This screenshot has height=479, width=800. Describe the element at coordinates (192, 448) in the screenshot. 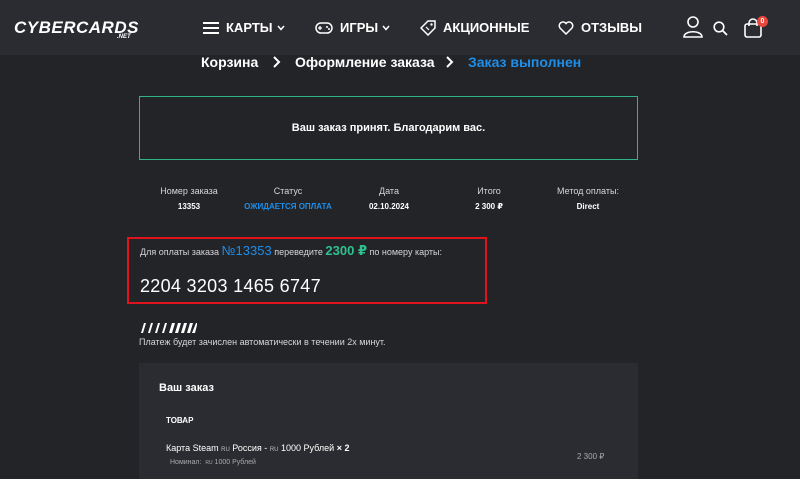

I see `item-name-part: Карта Steam` at that location.